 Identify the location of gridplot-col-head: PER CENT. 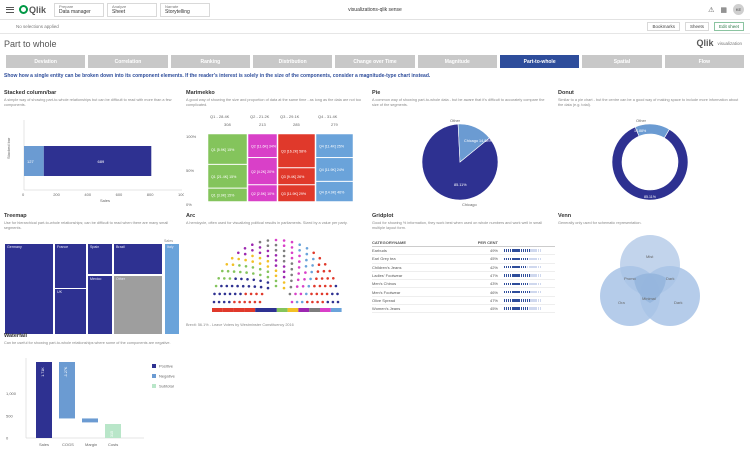
(480, 242).